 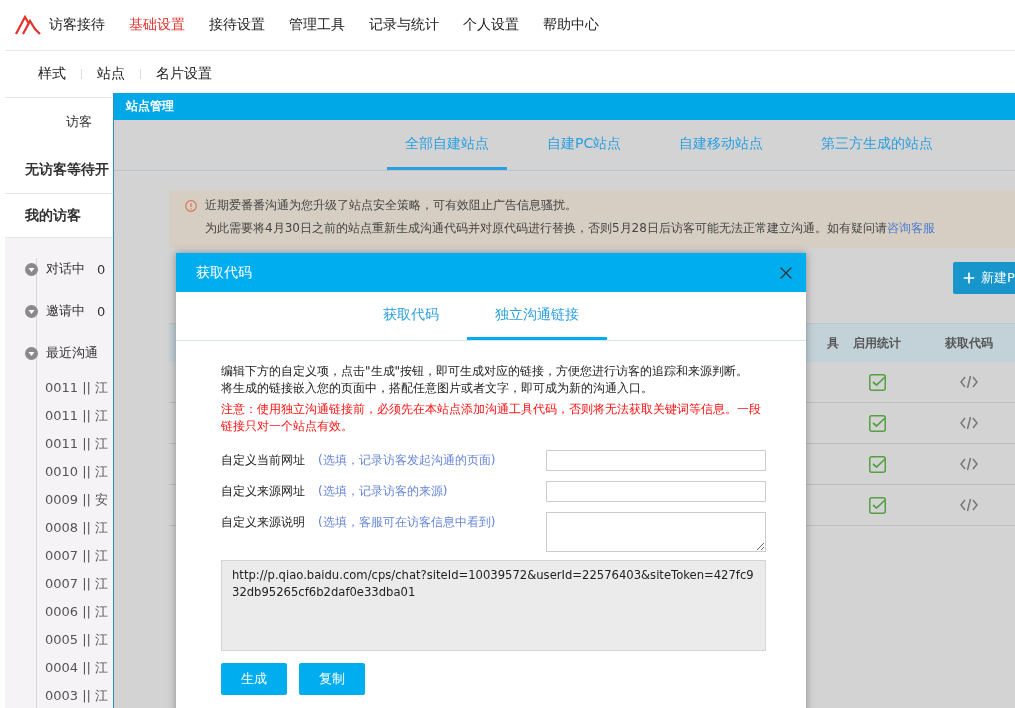 What do you see at coordinates (67, 169) in the screenshot?
I see `waiting-status: 无访客等待开` at bounding box center [67, 169].